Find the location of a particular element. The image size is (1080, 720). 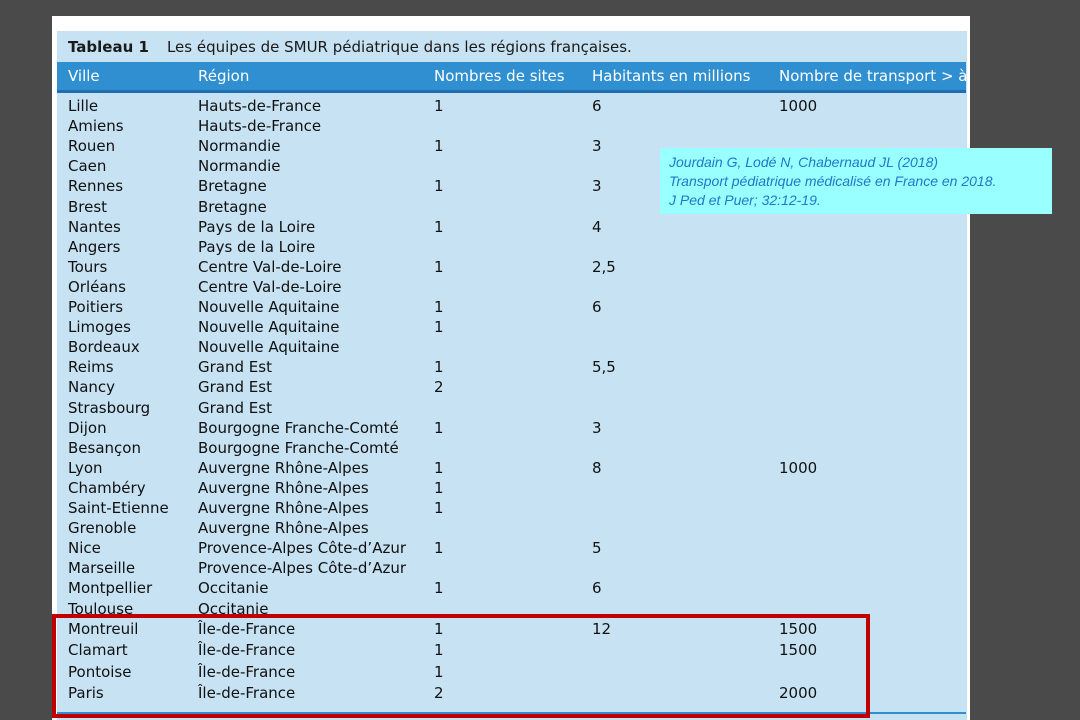

table-cell: Amiens is located at coordinates (96, 126).